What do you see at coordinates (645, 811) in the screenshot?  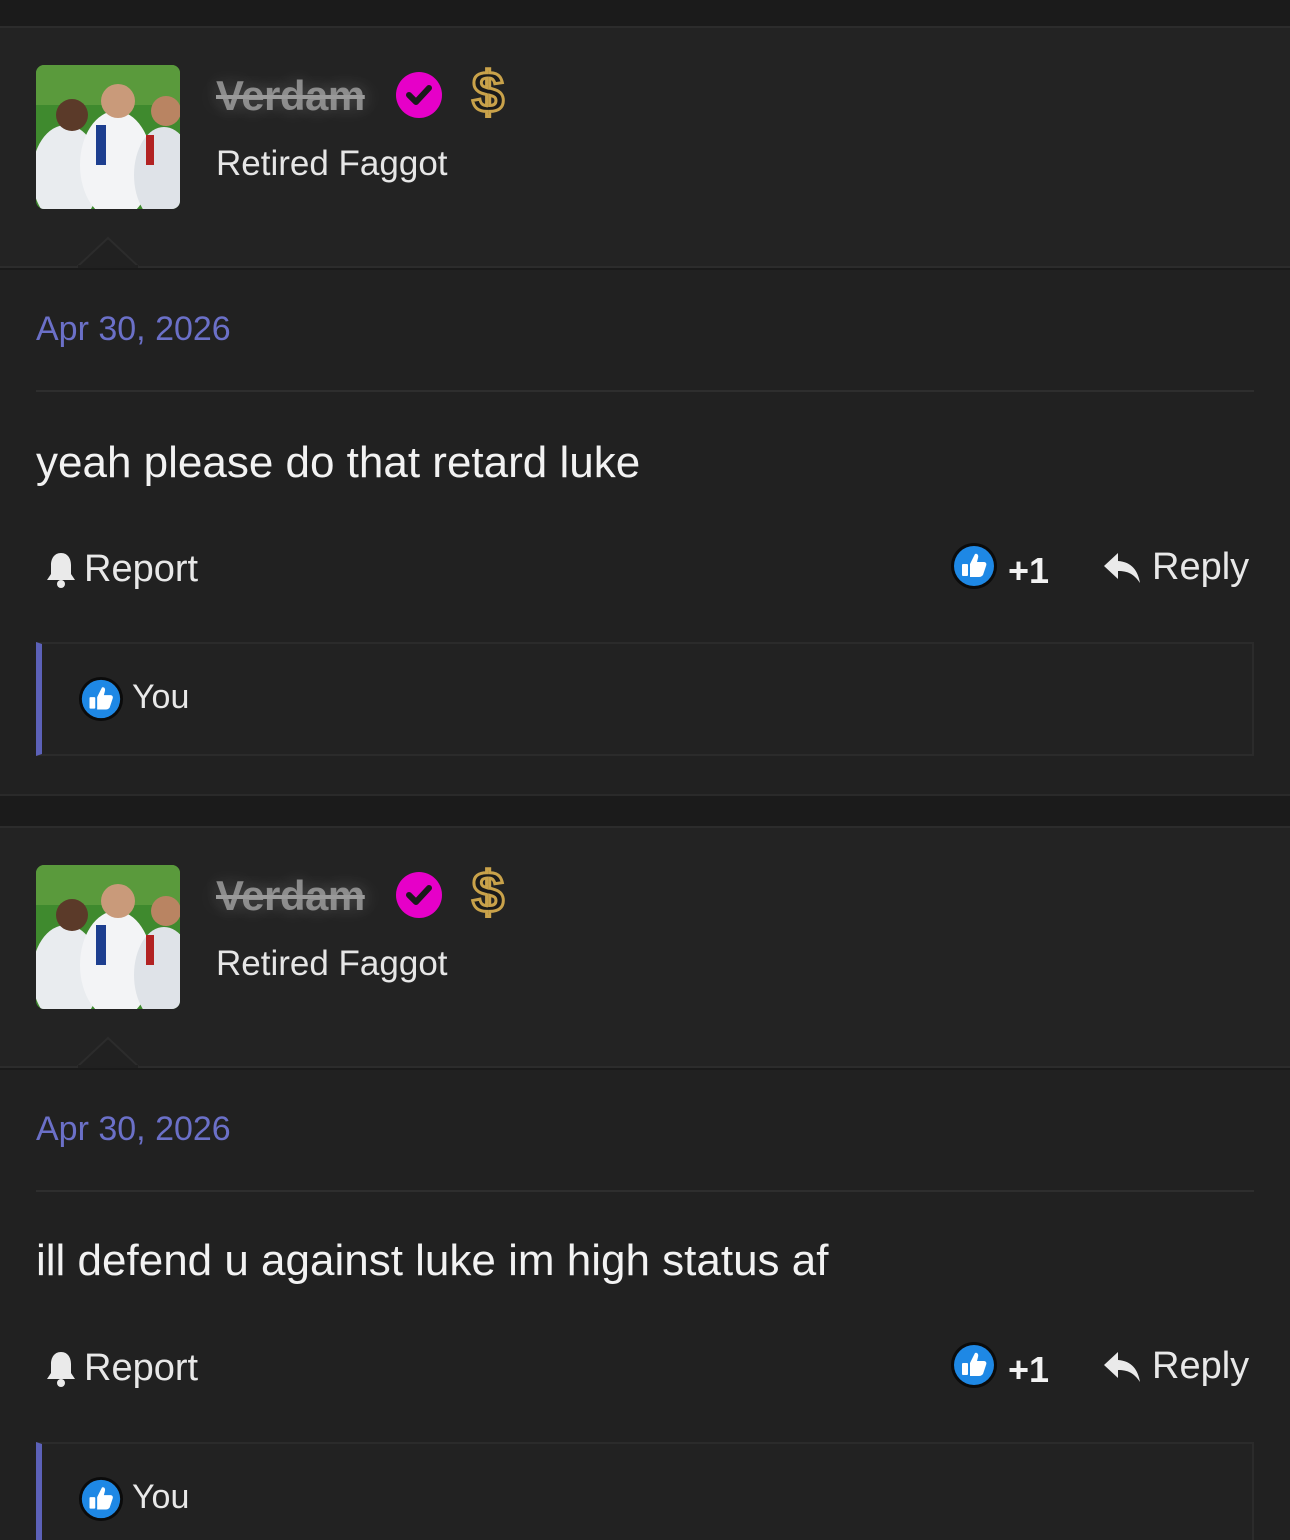 I see `post-separator` at bounding box center [645, 811].